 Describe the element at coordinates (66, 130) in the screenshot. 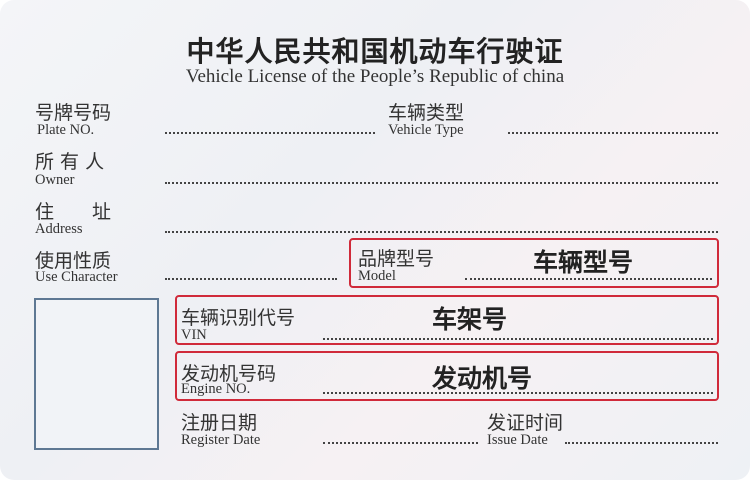

I see `plate-no-label-en: Plate NO.` at that location.